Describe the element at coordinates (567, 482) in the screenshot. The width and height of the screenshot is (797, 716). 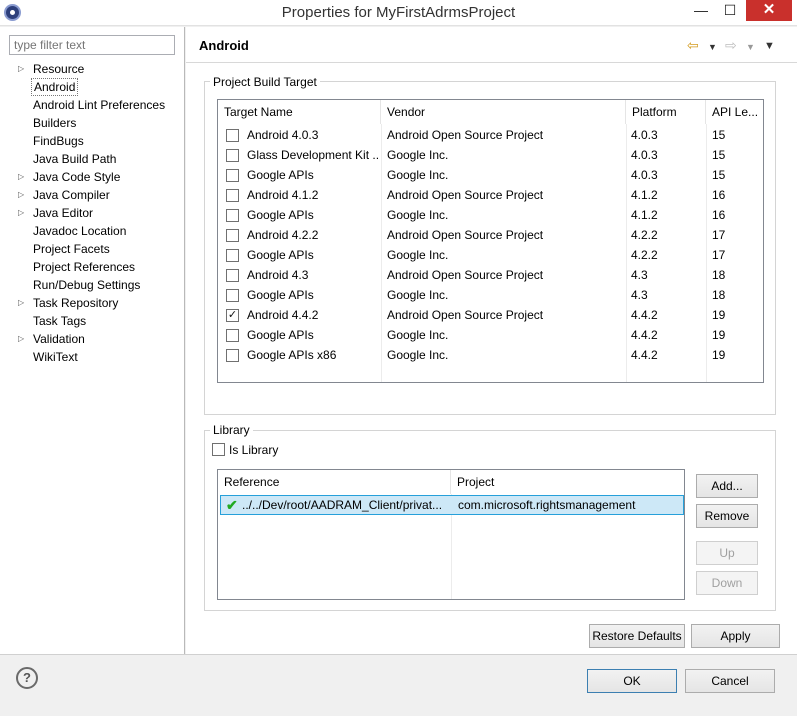
I see `column-header-project: Project` at that location.